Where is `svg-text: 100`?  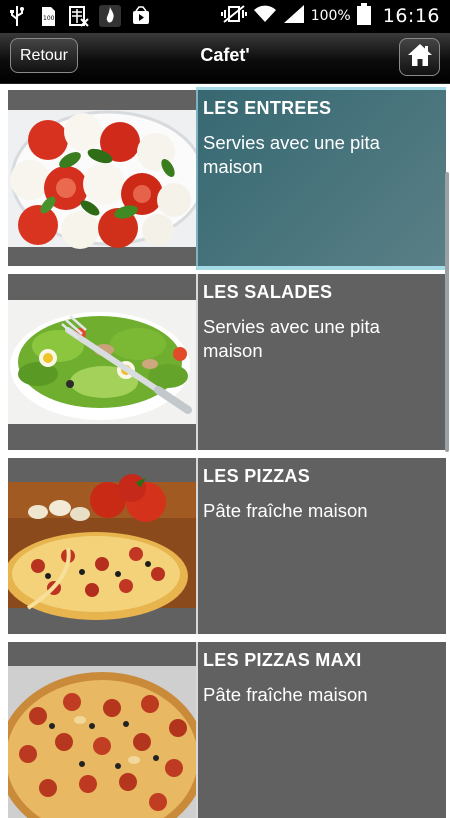
svg-text: 100 is located at coordinates (49, 18).